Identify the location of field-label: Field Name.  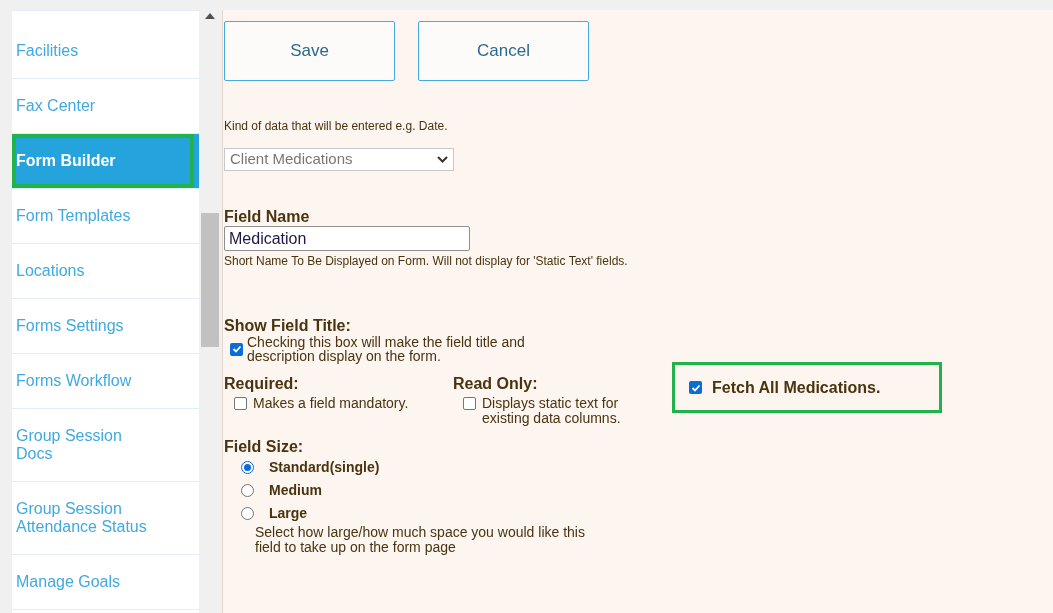
(267, 217).